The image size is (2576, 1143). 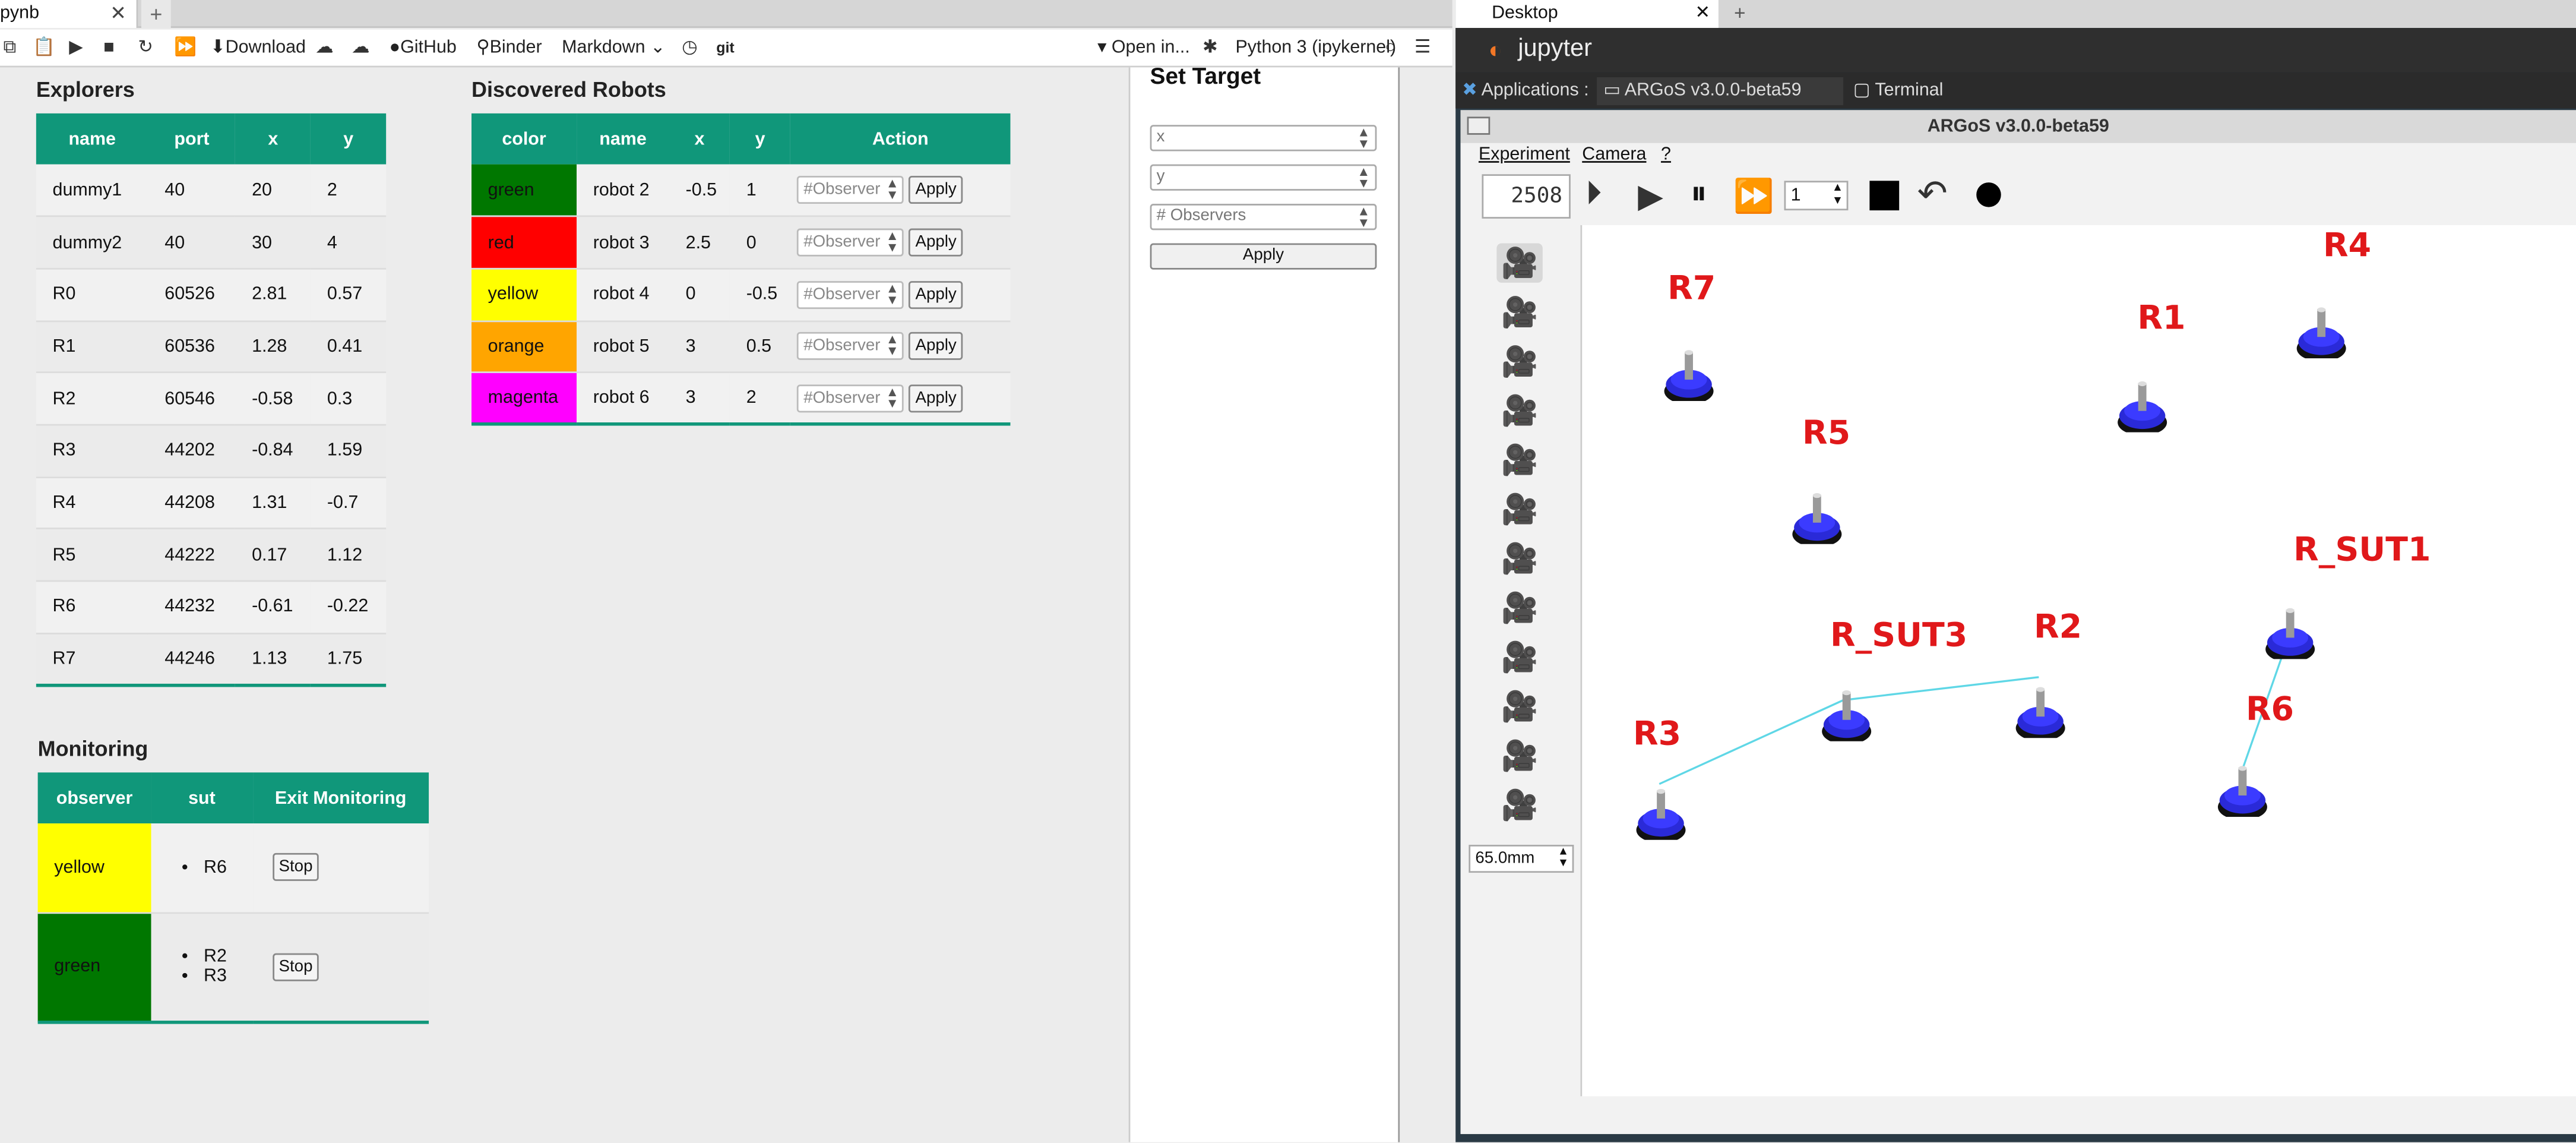 What do you see at coordinates (1519, 361) in the screenshot?
I see `camera-3-icon: 🎥` at bounding box center [1519, 361].